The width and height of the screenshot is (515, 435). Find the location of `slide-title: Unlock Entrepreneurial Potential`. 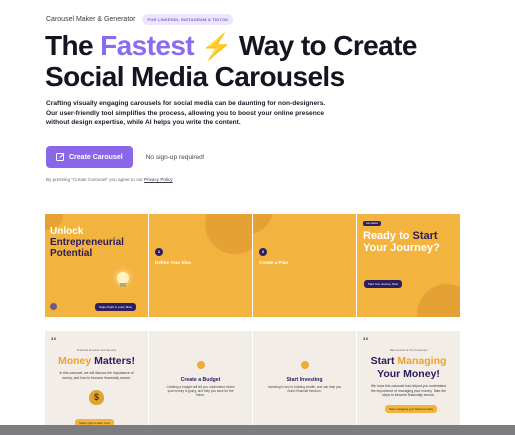

slide-title: Unlock Entrepreneurial Potential is located at coordinates (99, 242).